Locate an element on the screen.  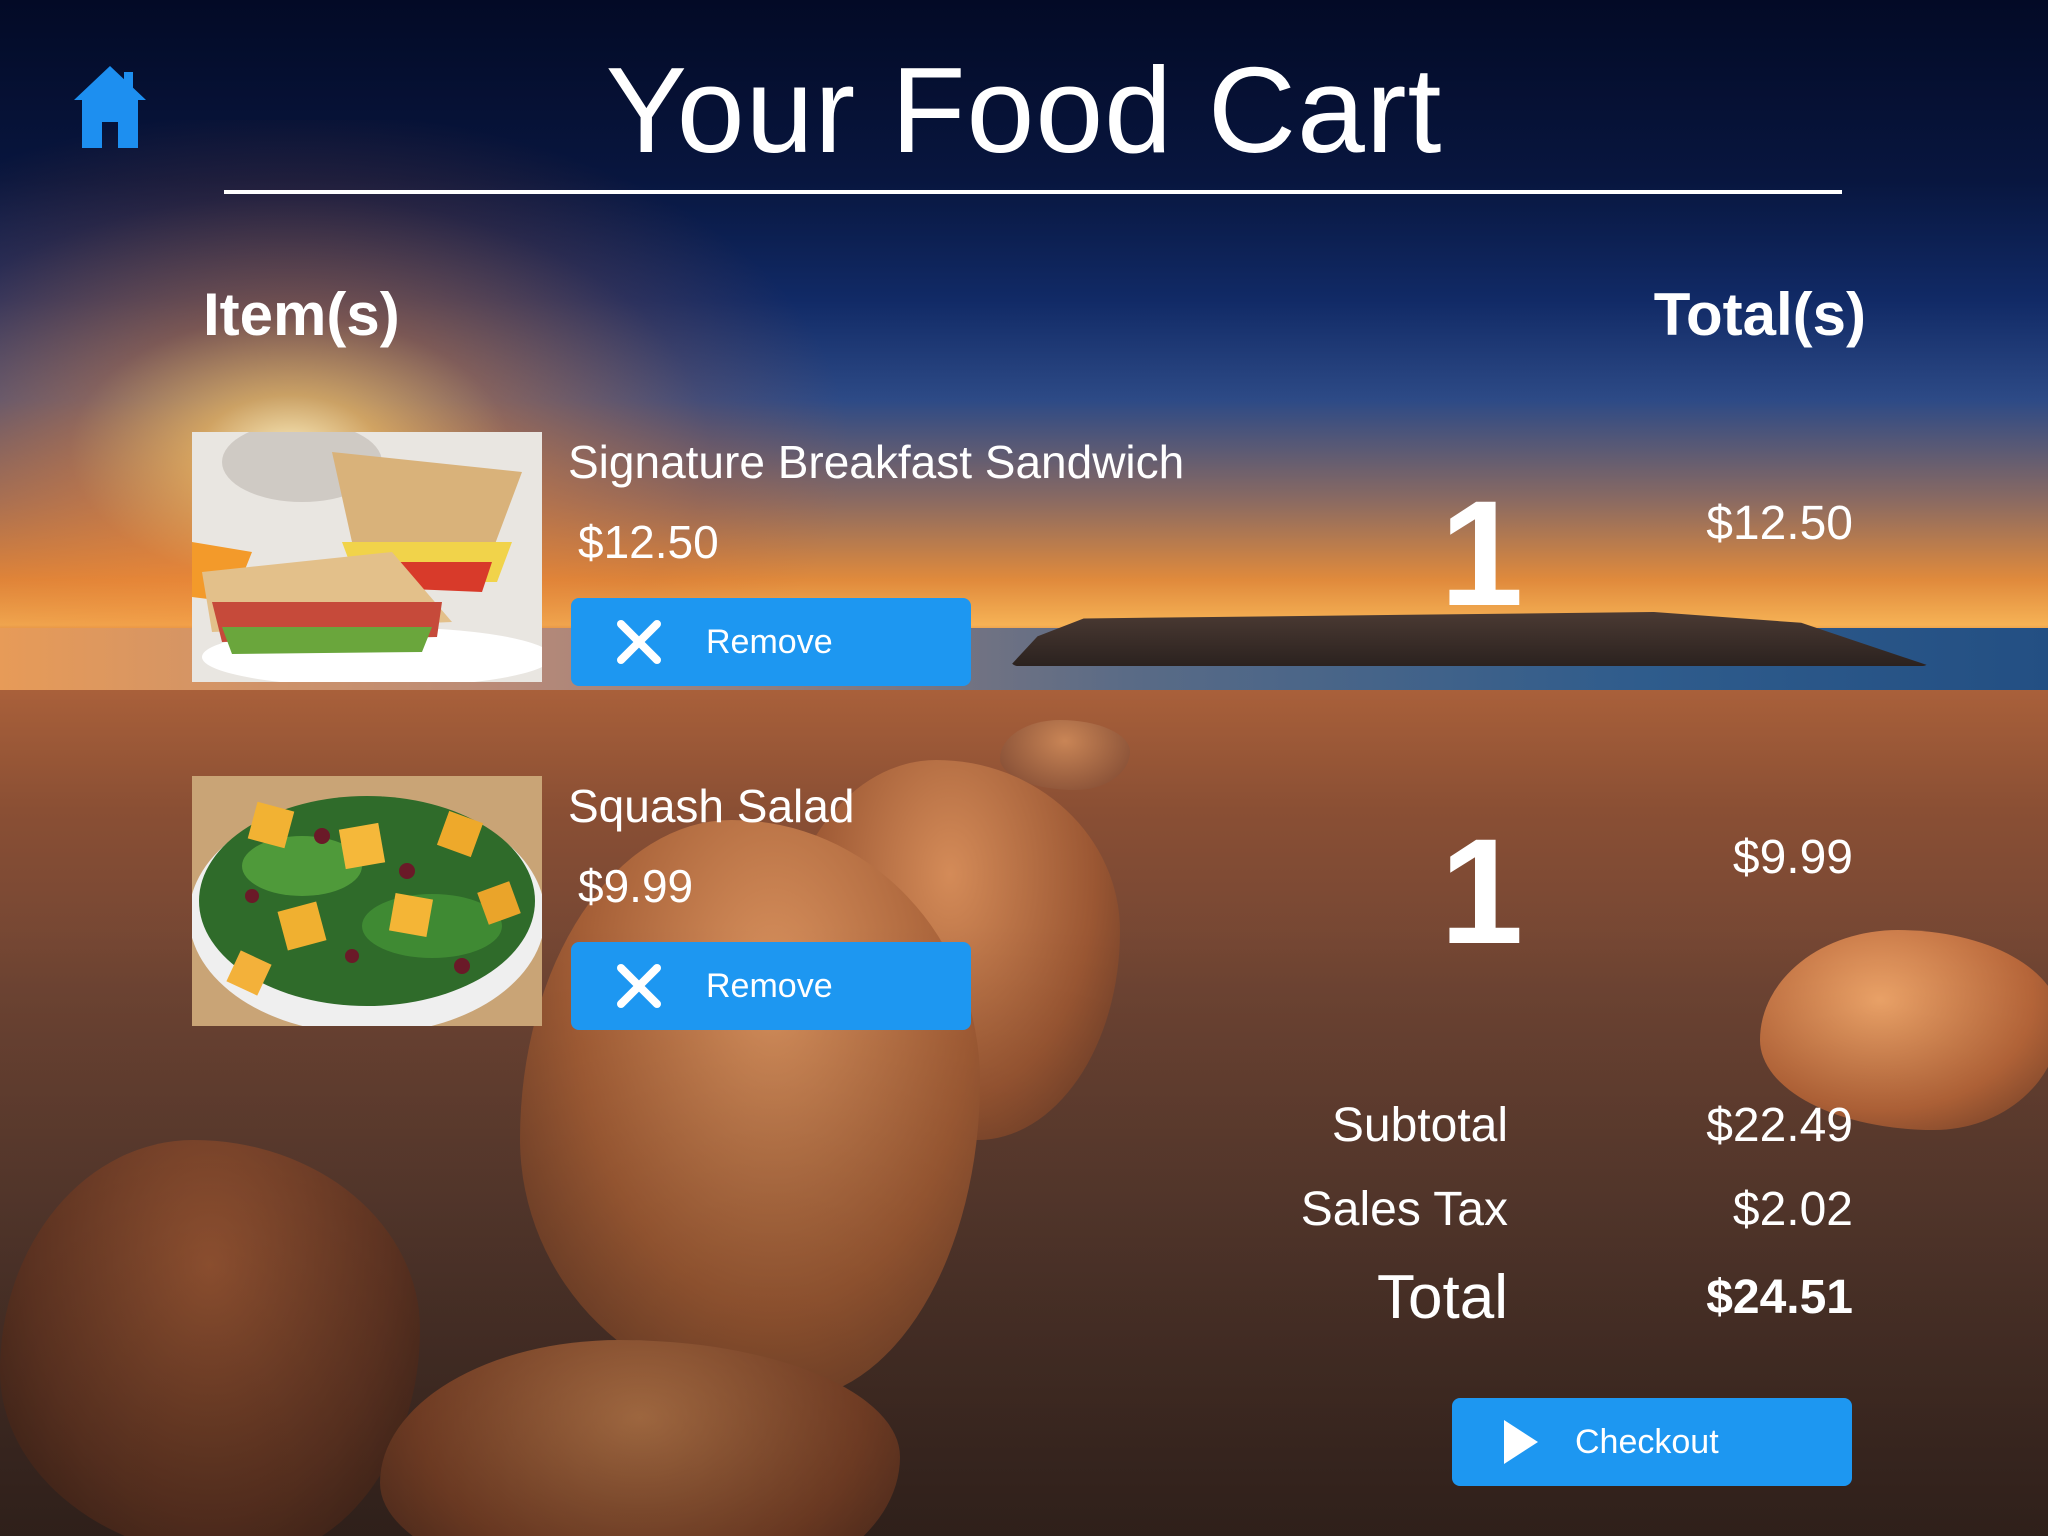
sales-tax-label: Sales Tax is located at coordinates (1404, 1209).